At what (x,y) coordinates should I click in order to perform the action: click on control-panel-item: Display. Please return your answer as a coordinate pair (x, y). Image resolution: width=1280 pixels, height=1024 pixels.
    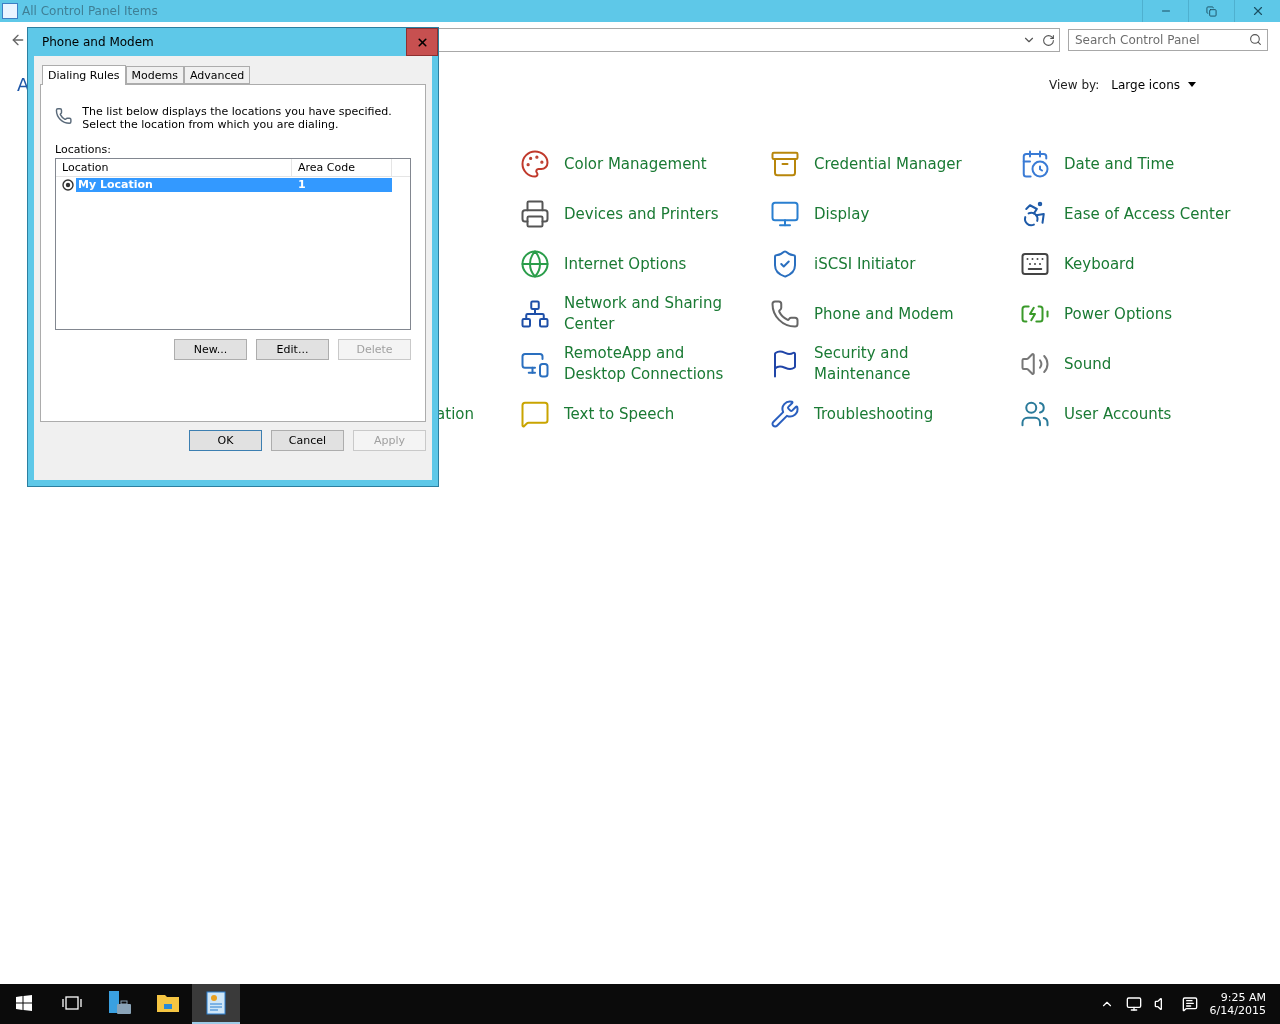
    Looking at the image, I should click on (893, 214).